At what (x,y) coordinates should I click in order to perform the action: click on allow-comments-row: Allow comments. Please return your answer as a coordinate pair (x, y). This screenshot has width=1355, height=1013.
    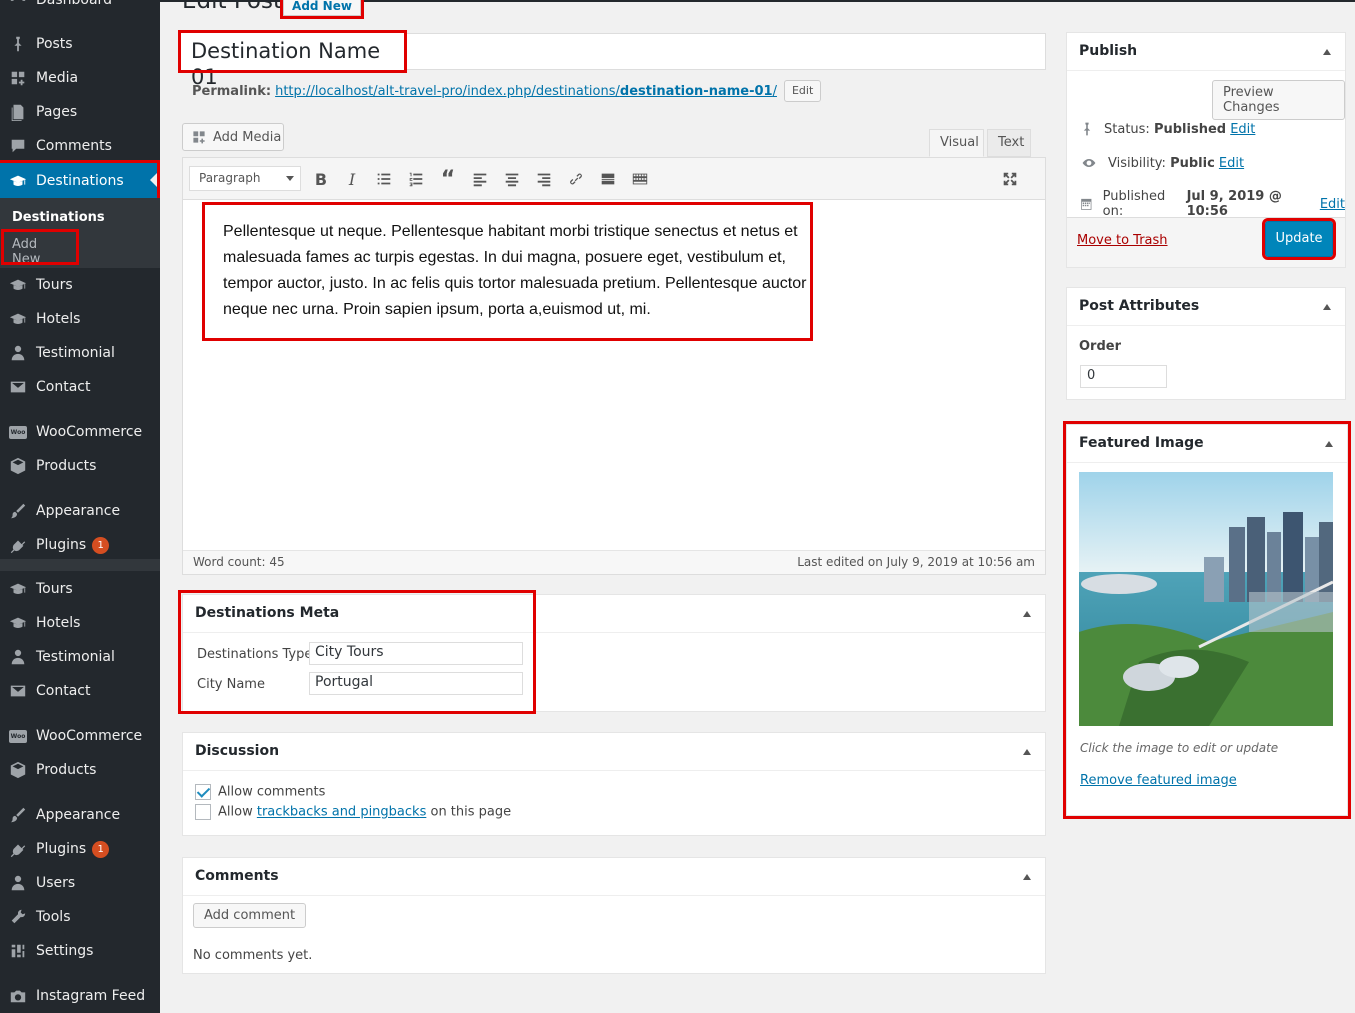
    Looking at the image, I should click on (260, 792).